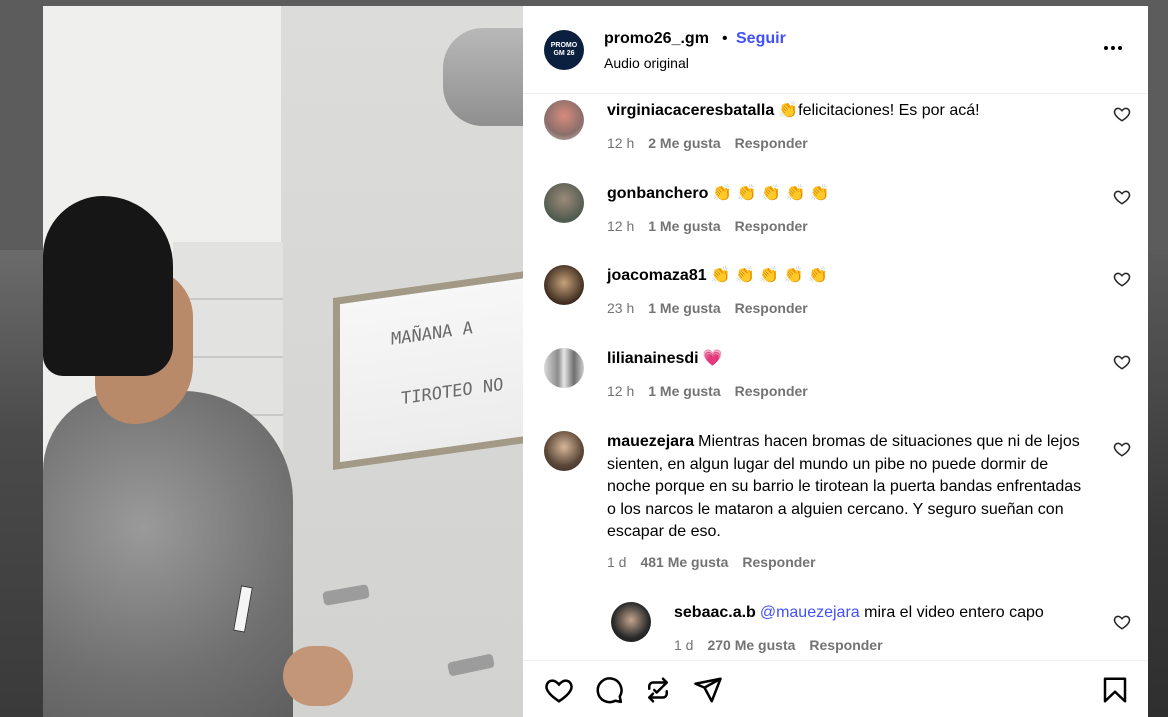 This screenshot has height=717, width=1168. I want to click on comment-body: joacomaza81 👏 👏 👏 👏 👏, so click(847, 276).